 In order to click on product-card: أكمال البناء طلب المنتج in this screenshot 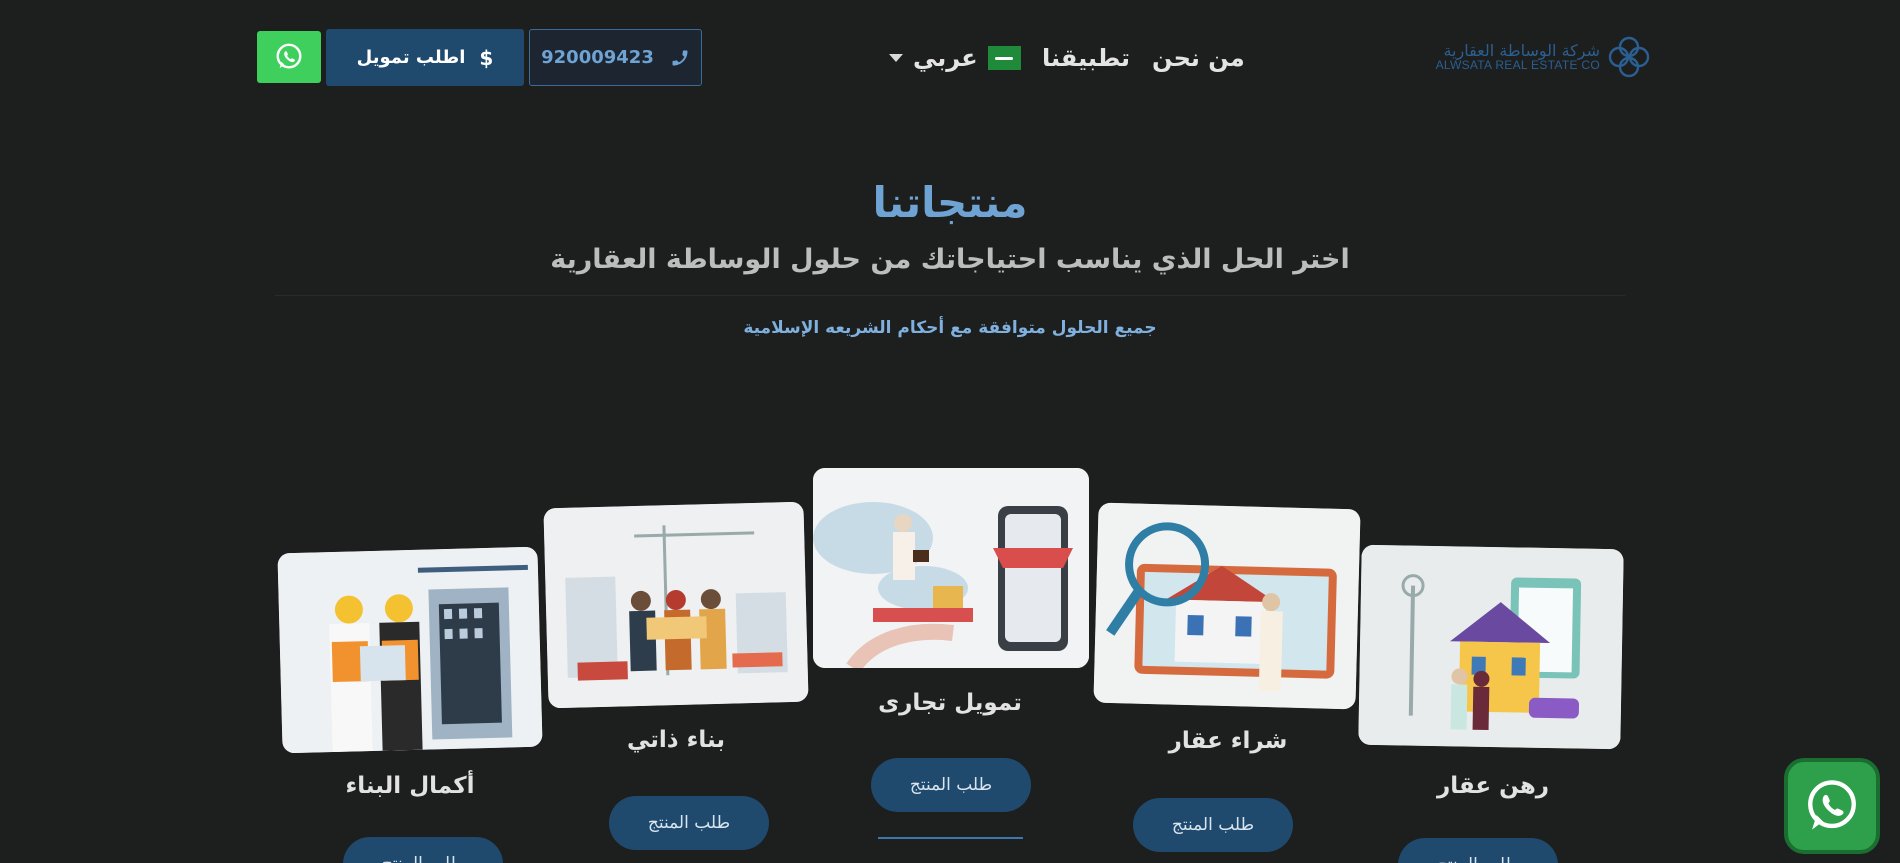, I will do `click(410, 704)`.